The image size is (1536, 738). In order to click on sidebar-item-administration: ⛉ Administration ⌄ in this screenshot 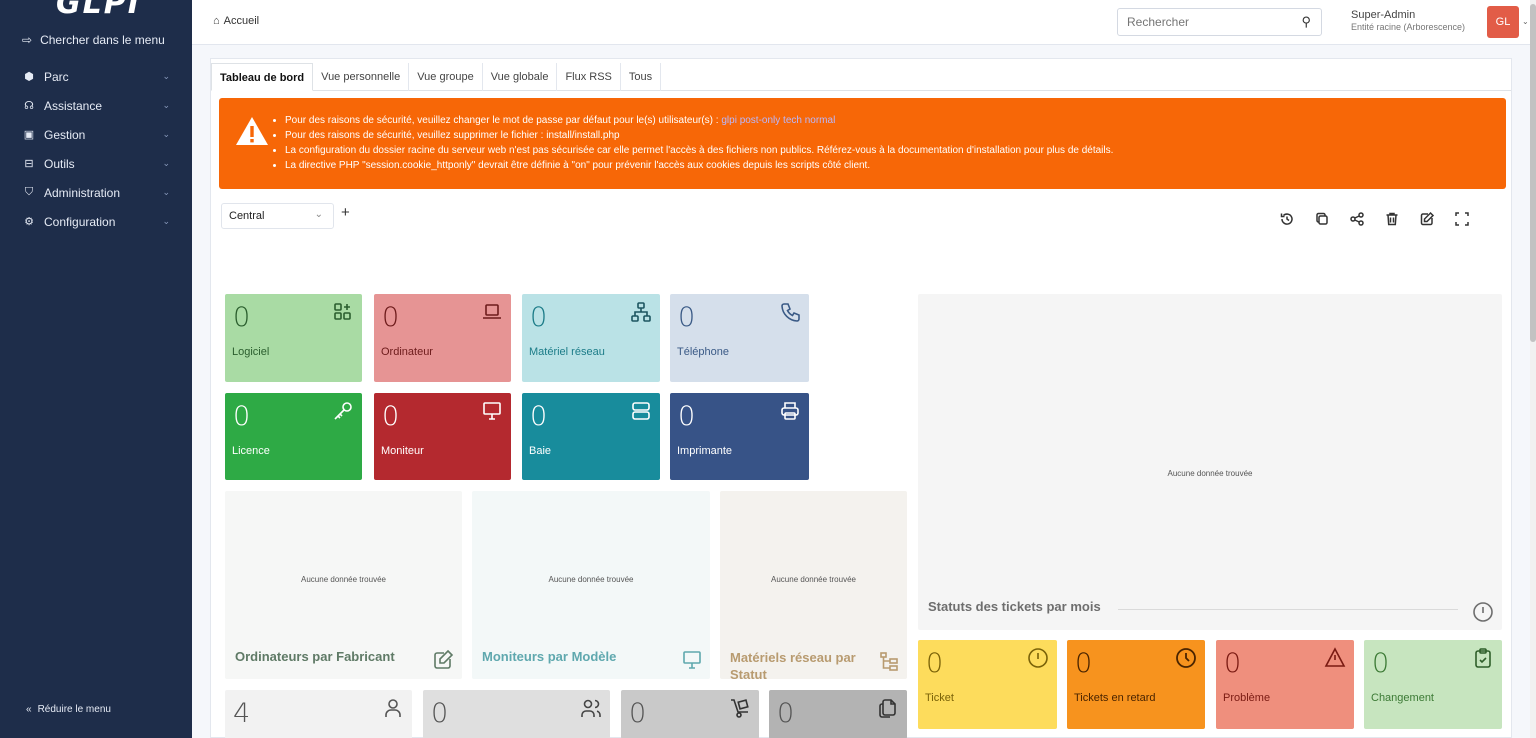, I will do `click(96, 192)`.